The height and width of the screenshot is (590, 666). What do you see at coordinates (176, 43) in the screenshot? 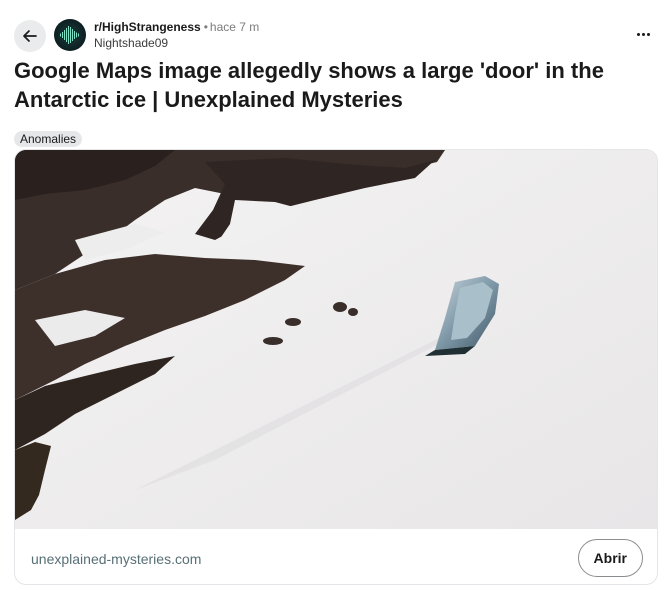
I see `author-username: Nightshade09` at bounding box center [176, 43].